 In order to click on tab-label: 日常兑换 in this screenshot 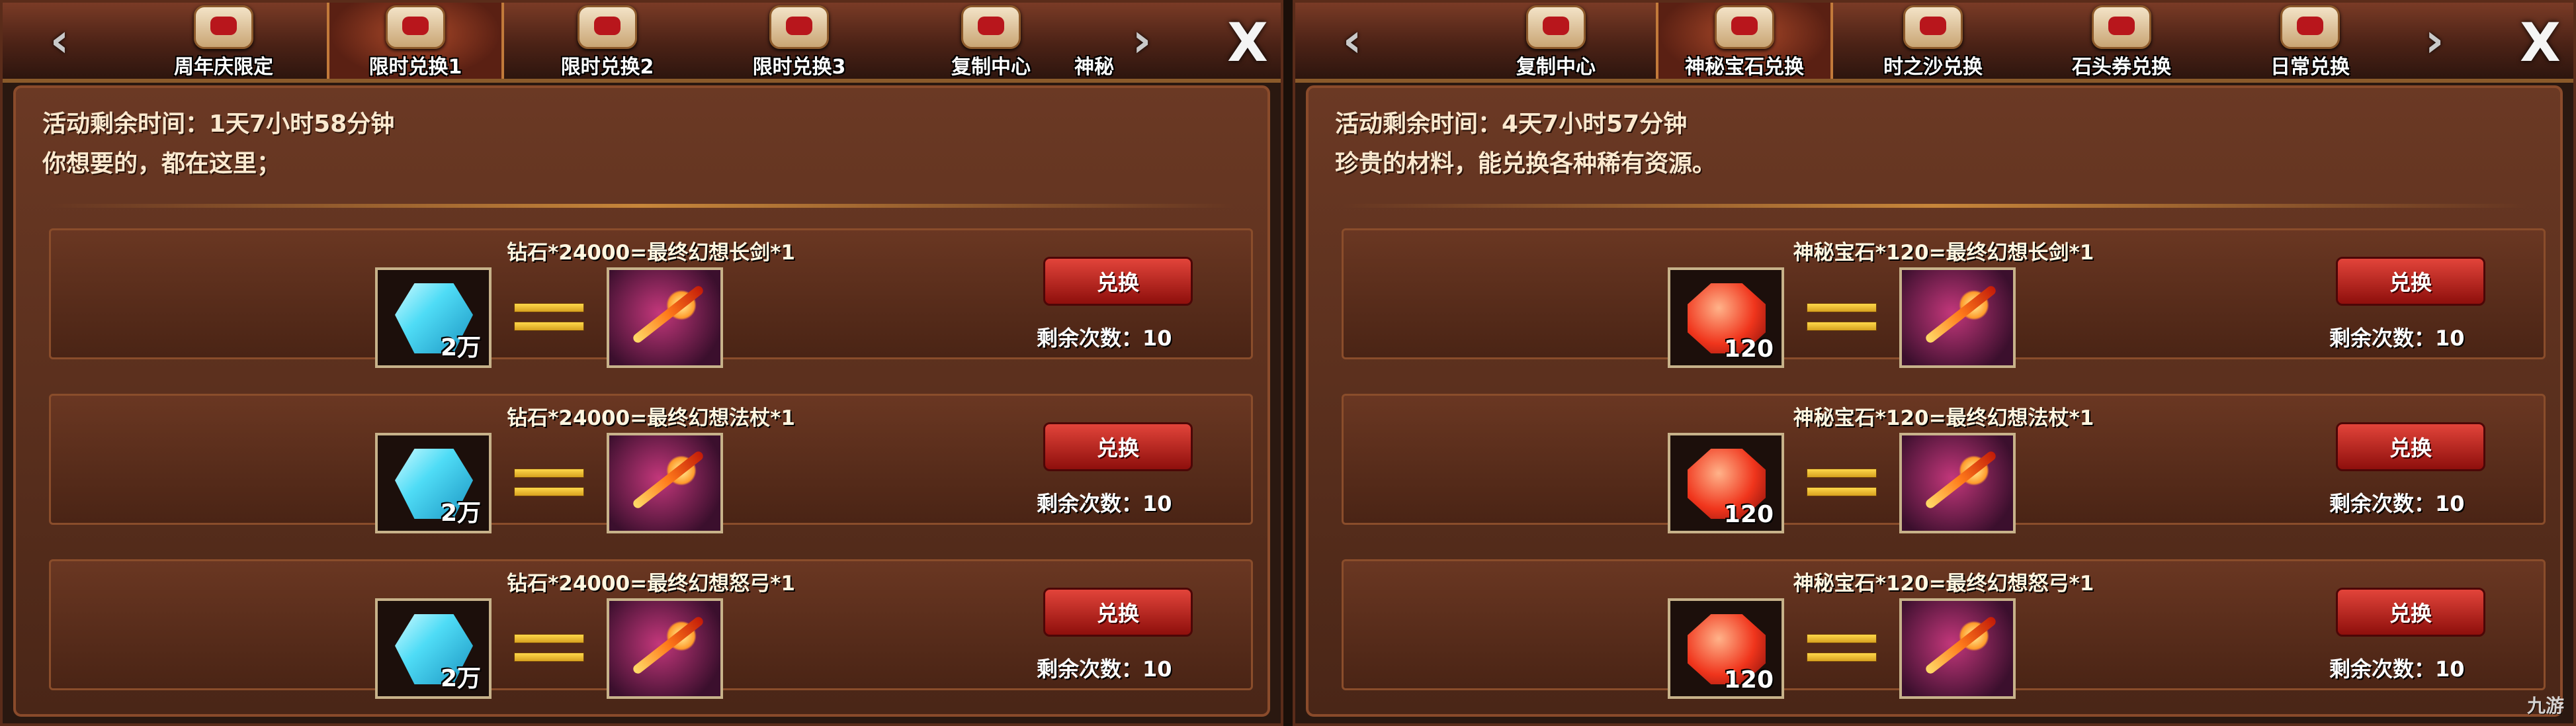, I will do `click(2310, 67)`.